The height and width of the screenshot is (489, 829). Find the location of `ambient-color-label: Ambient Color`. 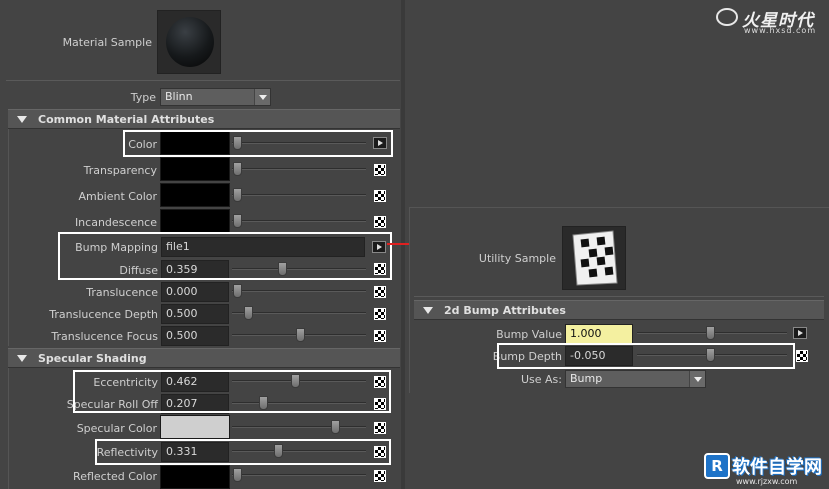

ambient-color-label: Ambient Color is located at coordinates (117, 196).